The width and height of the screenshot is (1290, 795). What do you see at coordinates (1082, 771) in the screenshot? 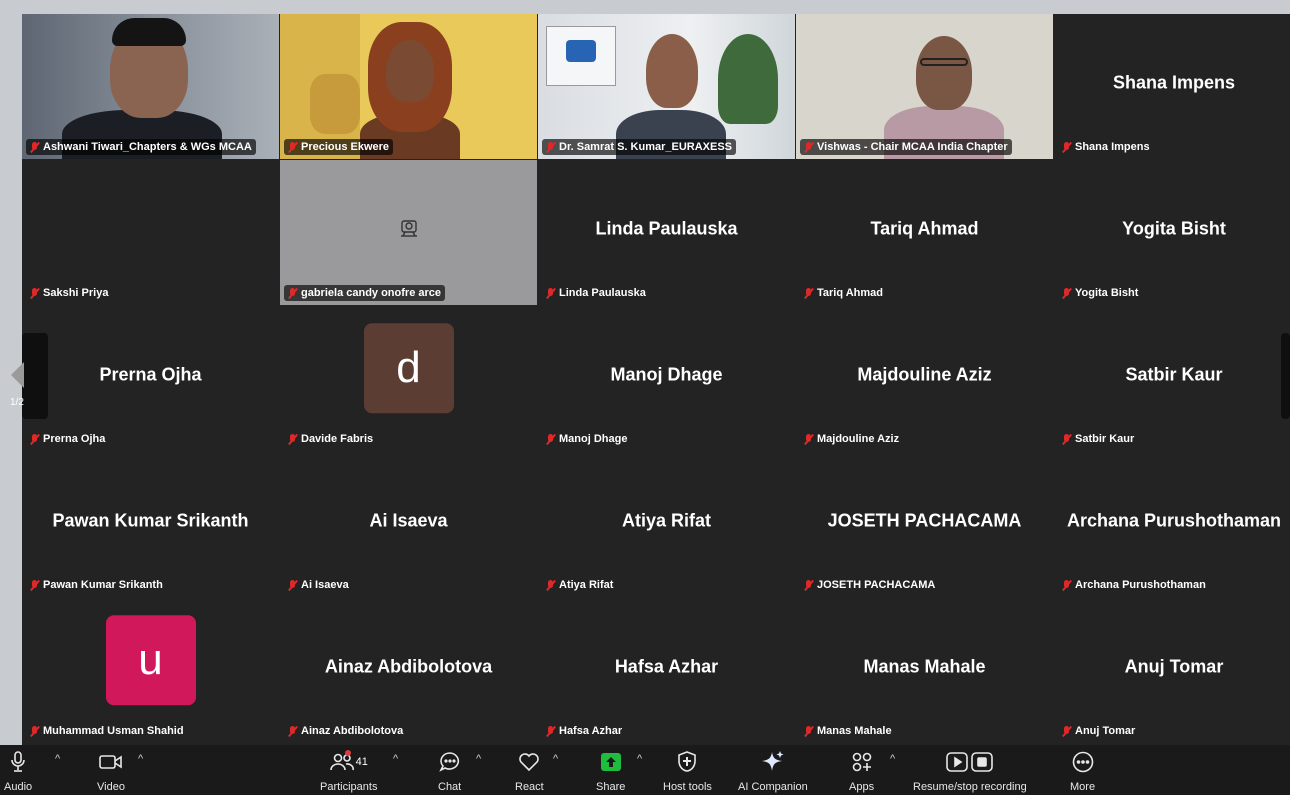
I see `more-button: More` at bounding box center [1082, 771].